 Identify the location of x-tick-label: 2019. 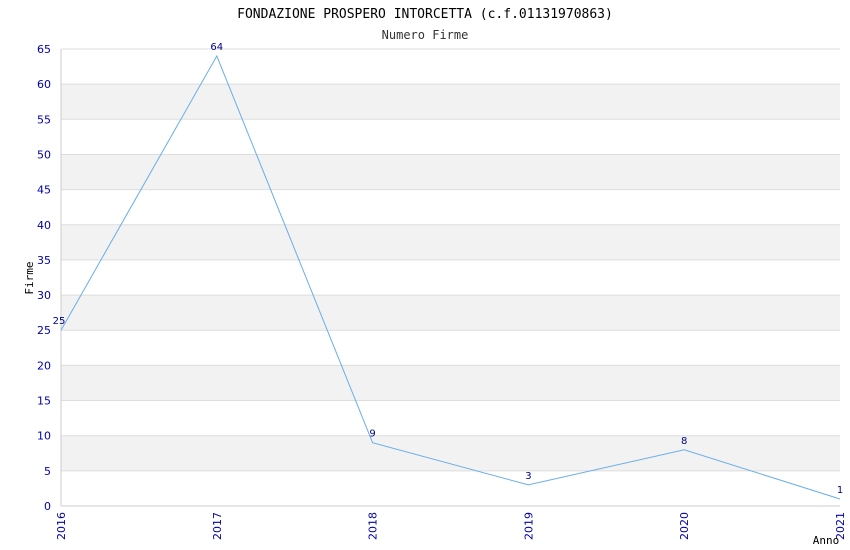
(528, 526).